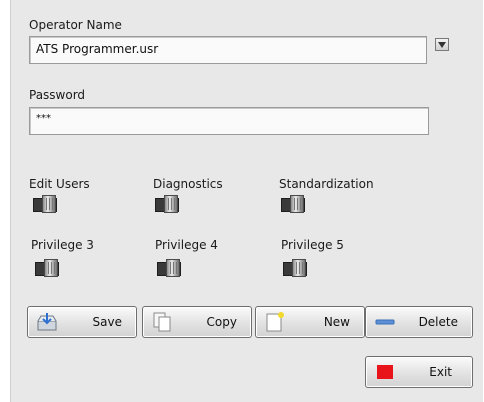 Image resolution: width=484 pixels, height=402 pixels. What do you see at coordinates (326, 184) in the screenshot?
I see `privilege-label-standardization: Standardization` at bounding box center [326, 184].